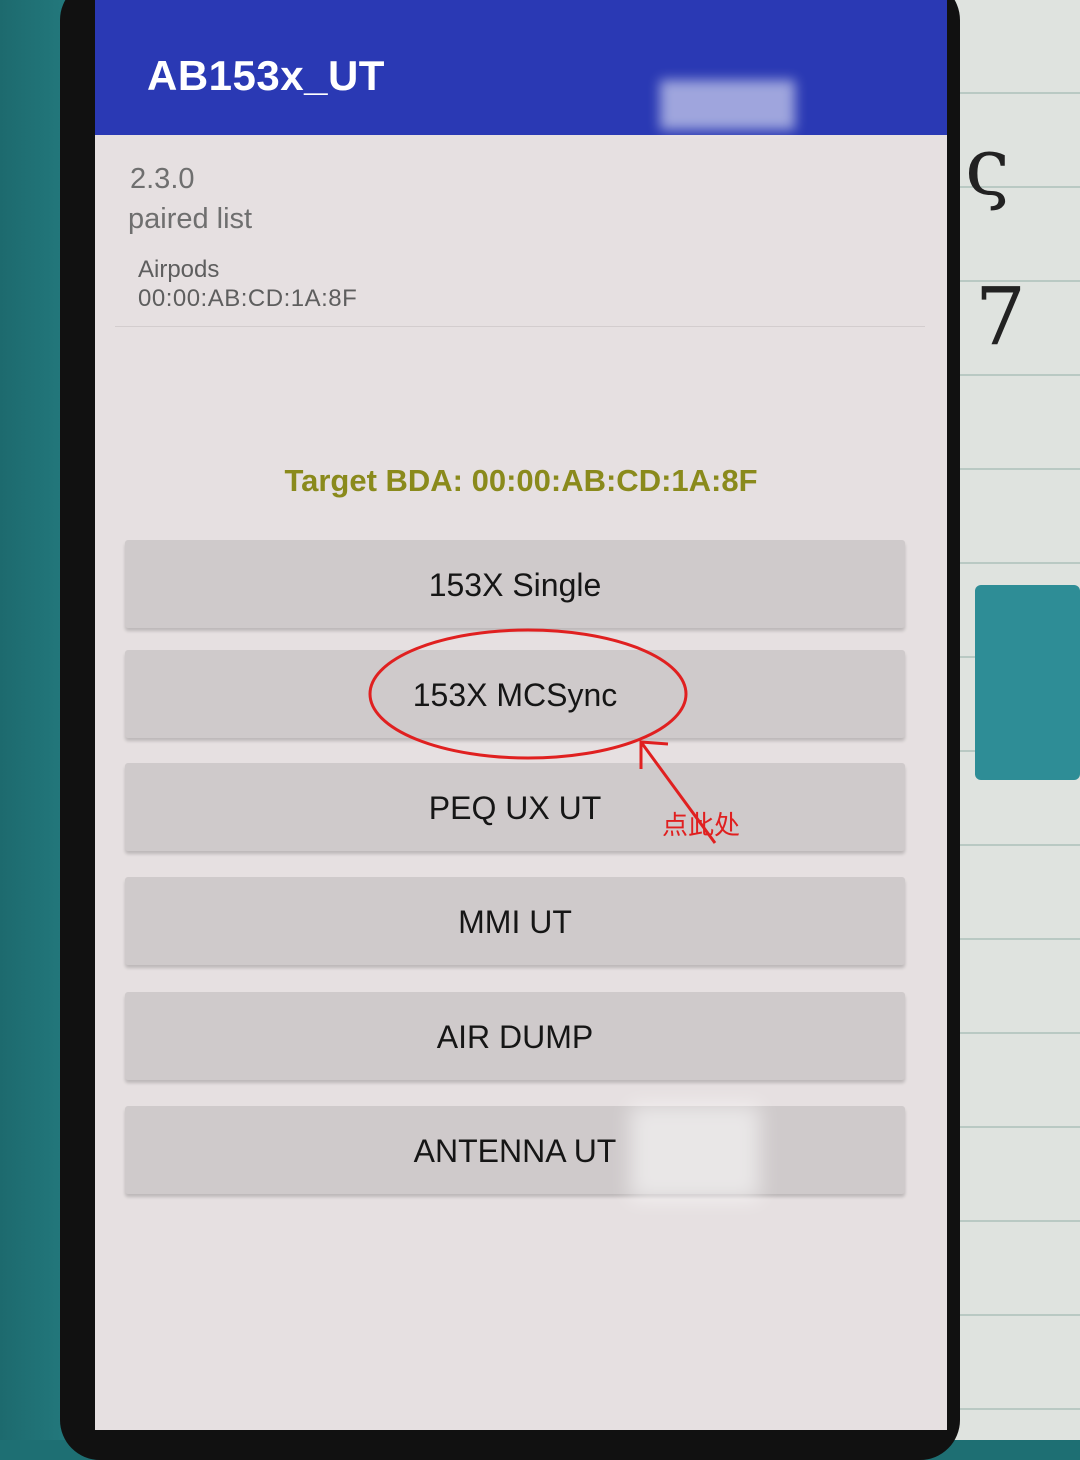 The height and width of the screenshot is (1460, 1080). What do you see at coordinates (515, 921) in the screenshot?
I see `mmi-ut-button: MMI UT` at bounding box center [515, 921].